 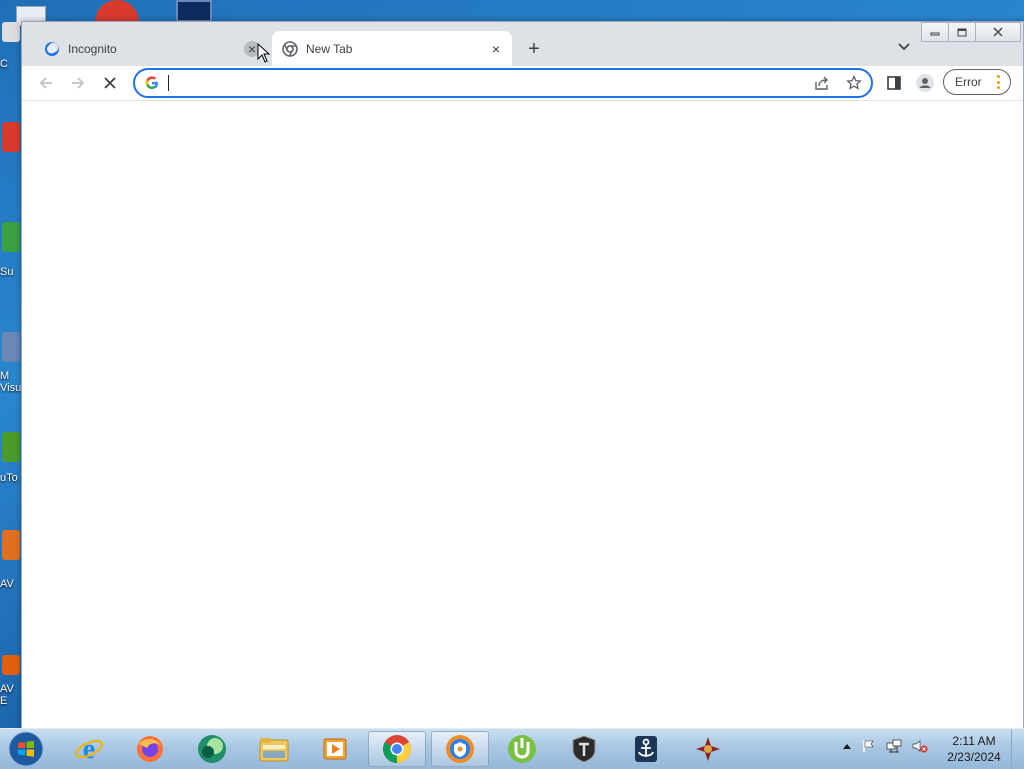 I want to click on windows-start-orb-icon, so click(x=26, y=749).